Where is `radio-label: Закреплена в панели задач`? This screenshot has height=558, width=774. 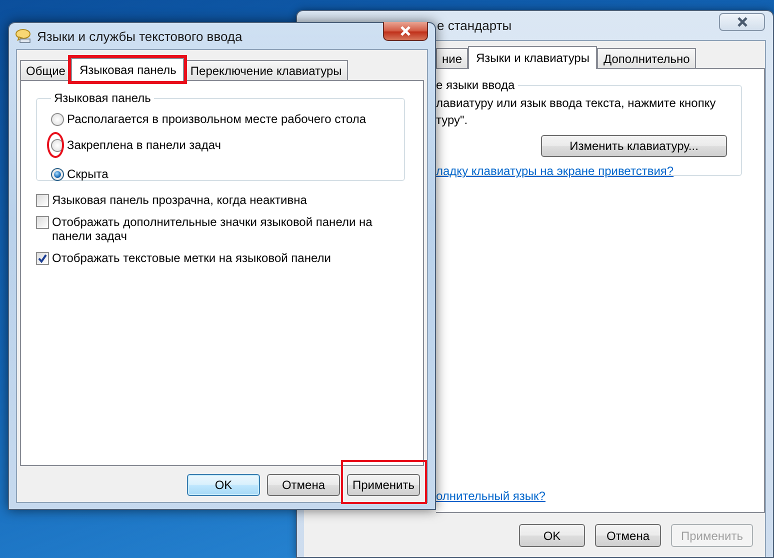
radio-label: Закреплена в панели задач is located at coordinates (144, 145).